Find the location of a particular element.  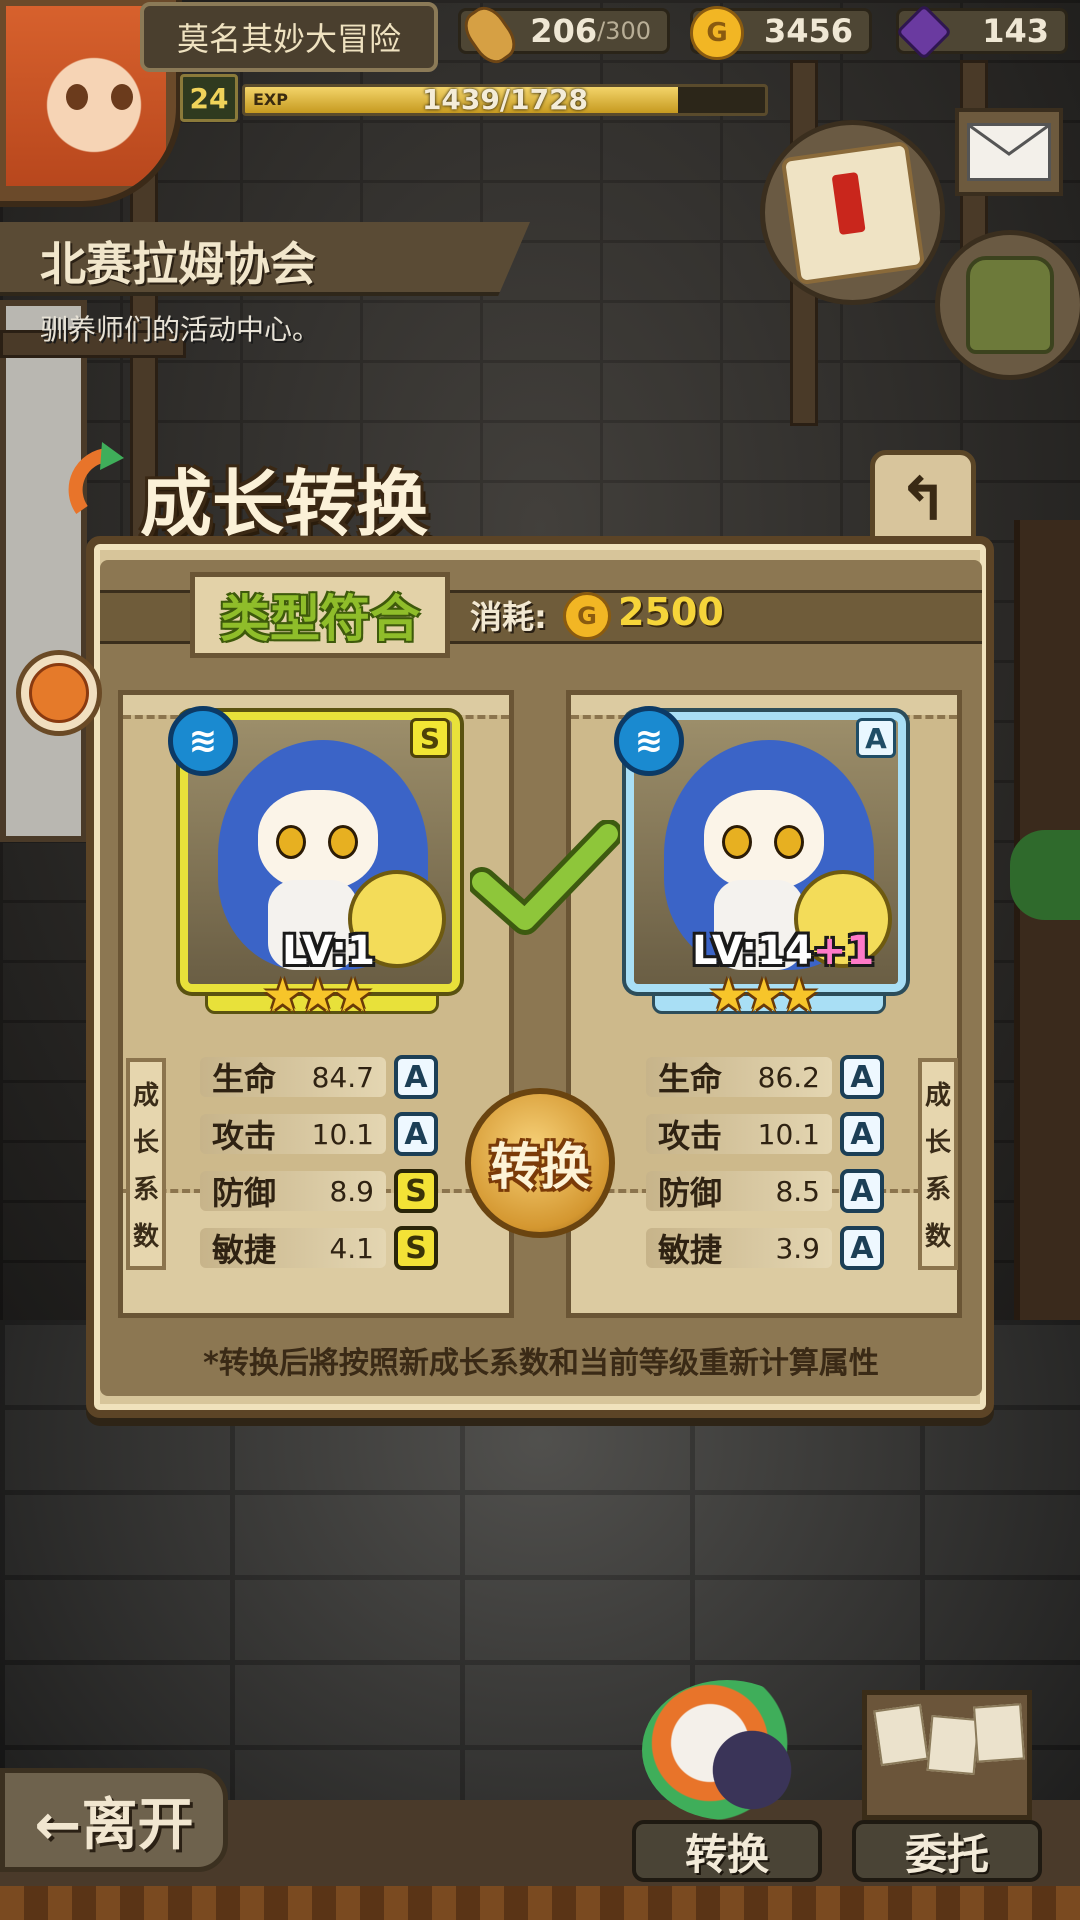

panel-title: 成长转换 is located at coordinates (284, 503).